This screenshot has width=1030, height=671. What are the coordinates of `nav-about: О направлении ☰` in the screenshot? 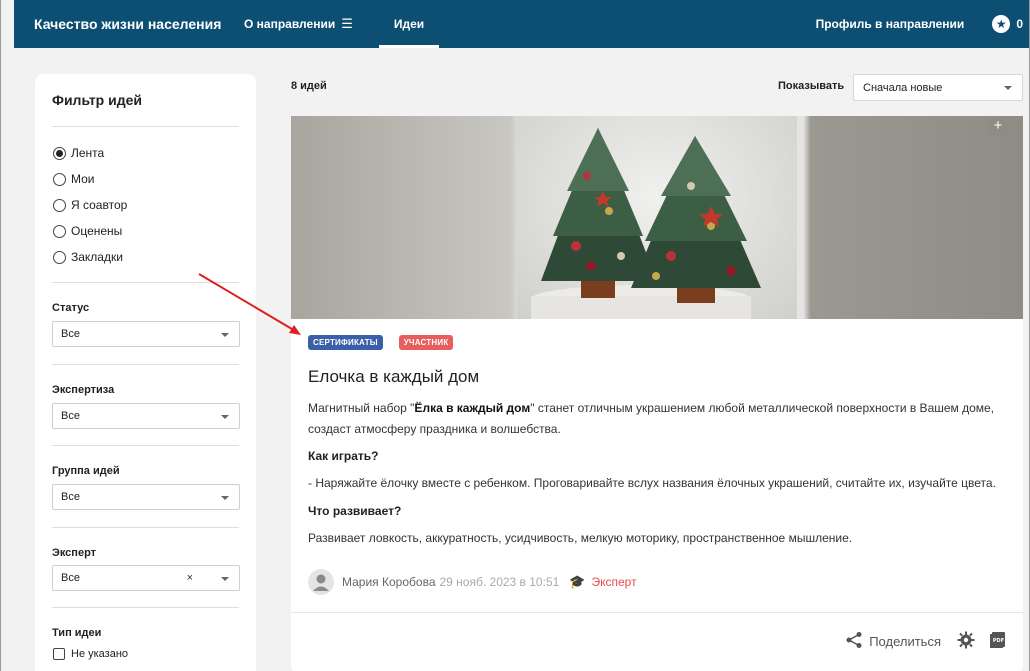 It's located at (311, 24).